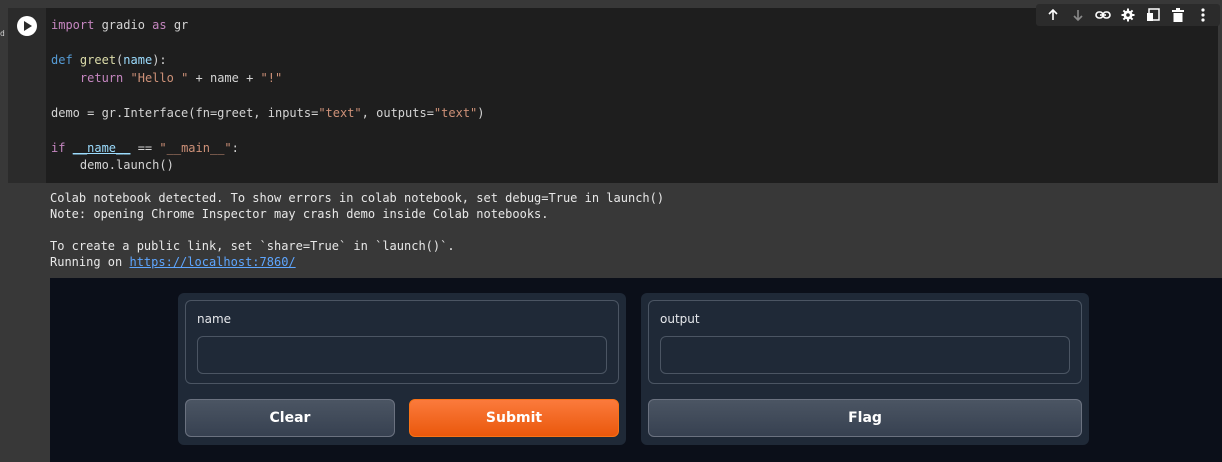 The width and height of the screenshot is (1222, 462). I want to click on code-token: "!", so click(271, 77).